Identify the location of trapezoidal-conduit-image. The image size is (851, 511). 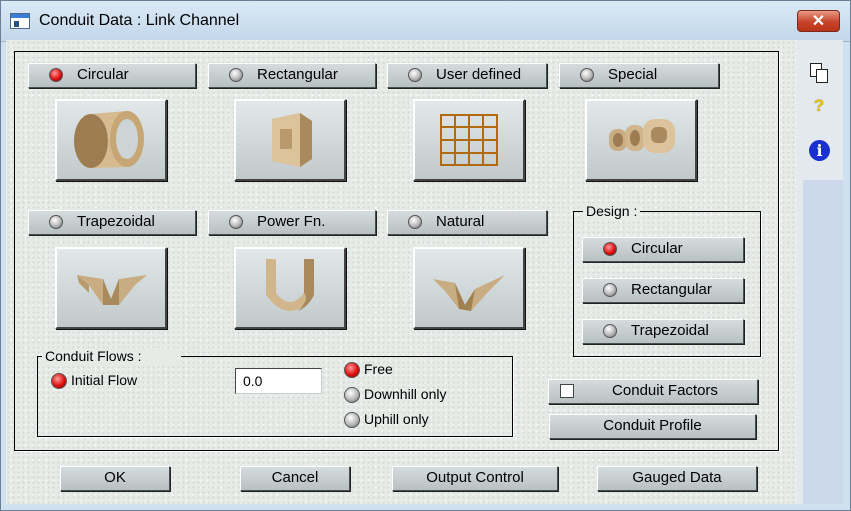
(111, 288).